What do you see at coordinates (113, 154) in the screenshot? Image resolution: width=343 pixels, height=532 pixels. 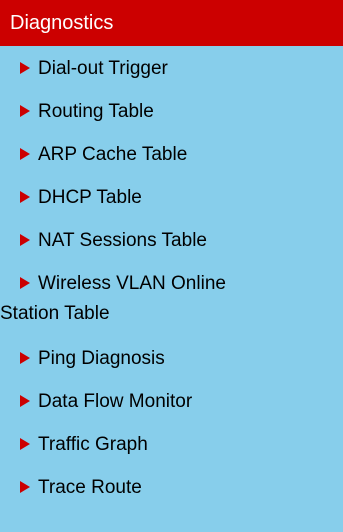 I see `menu-item-label: ARP Cache Table` at bounding box center [113, 154].